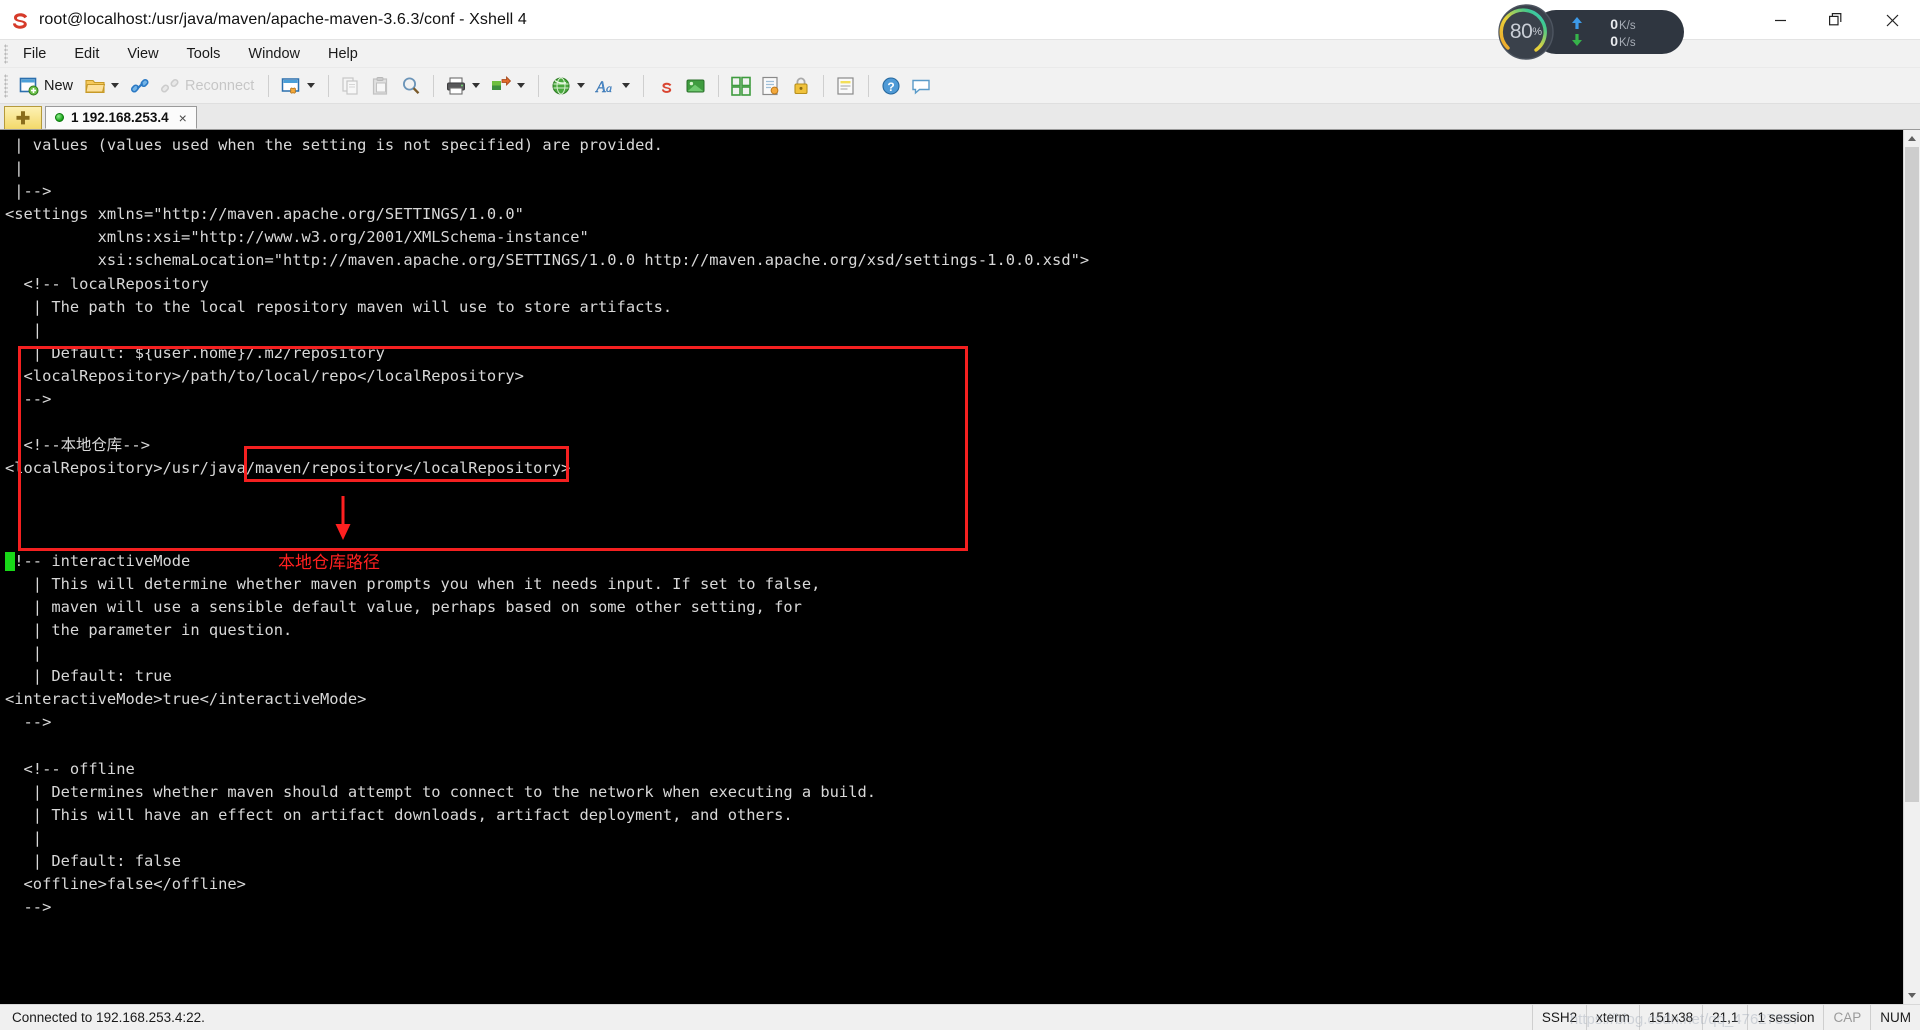 This screenshot has width=1920, height=1030. I want to click on upload-speed-row: 0 K/s, so click(1628, 24).